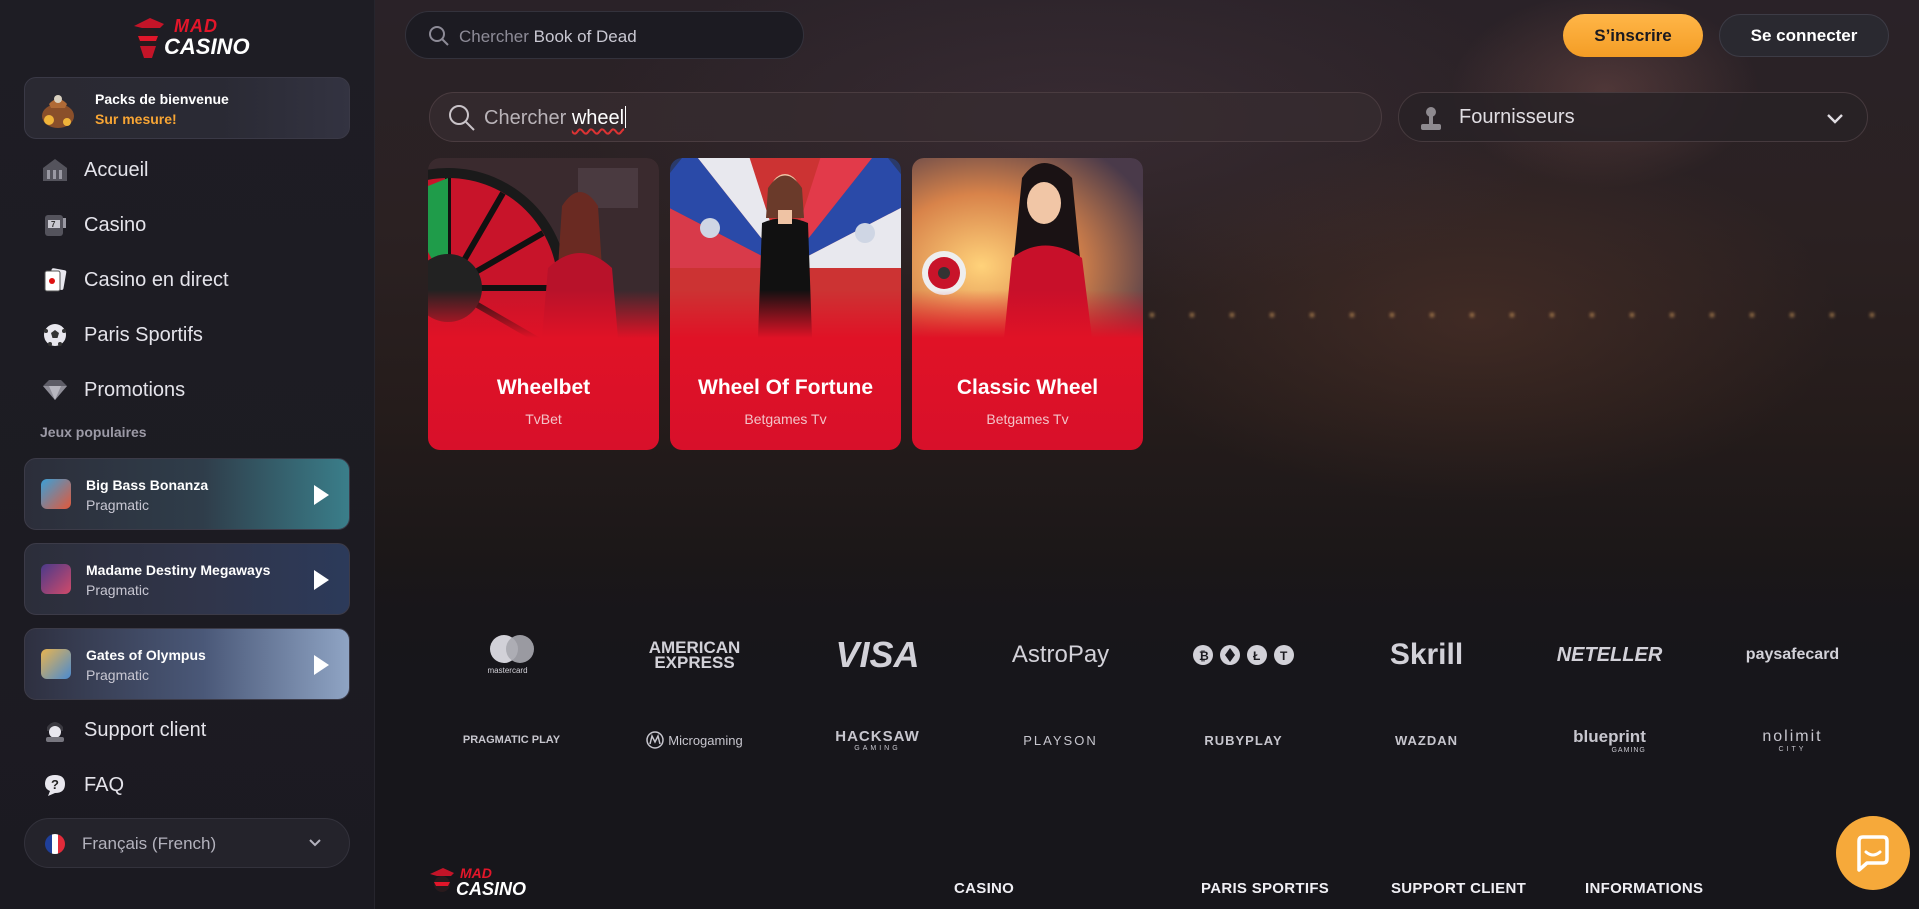 This screenshot has height=909, width=1919. What do you see at coordinates (543, 387) in the screenshot?
I see `game-title: Wheelbet` at bounding box center [543, 387].